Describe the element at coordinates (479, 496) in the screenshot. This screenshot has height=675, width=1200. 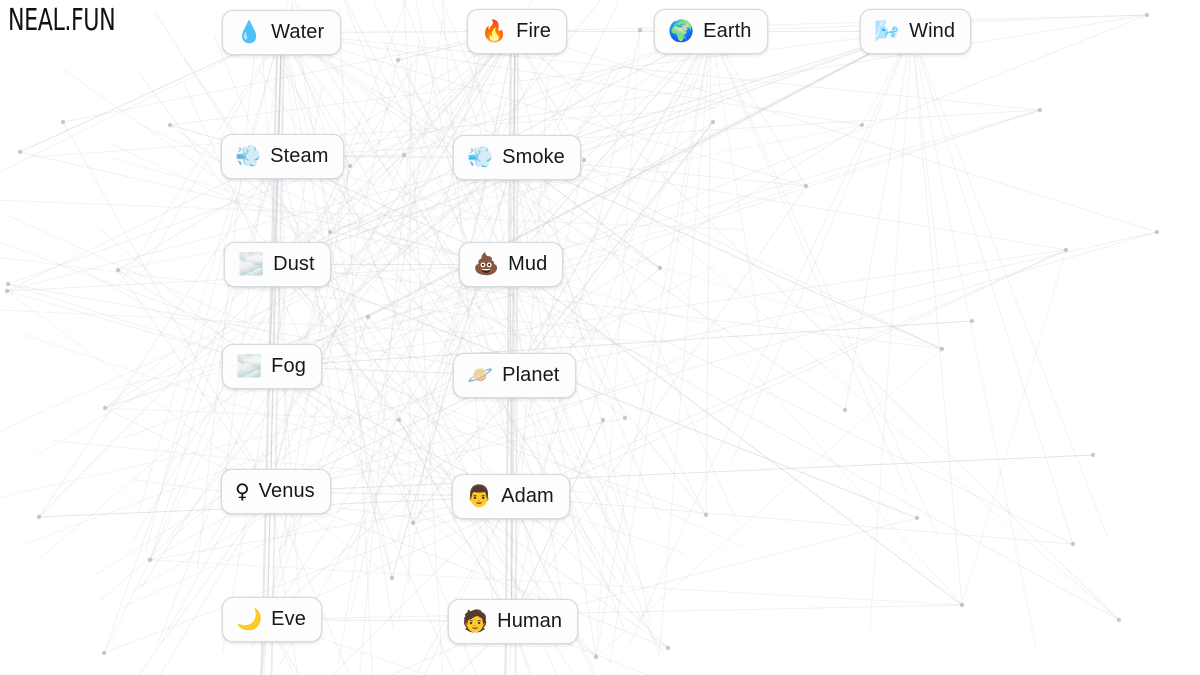
I see `man-icon: 👨` at that location.